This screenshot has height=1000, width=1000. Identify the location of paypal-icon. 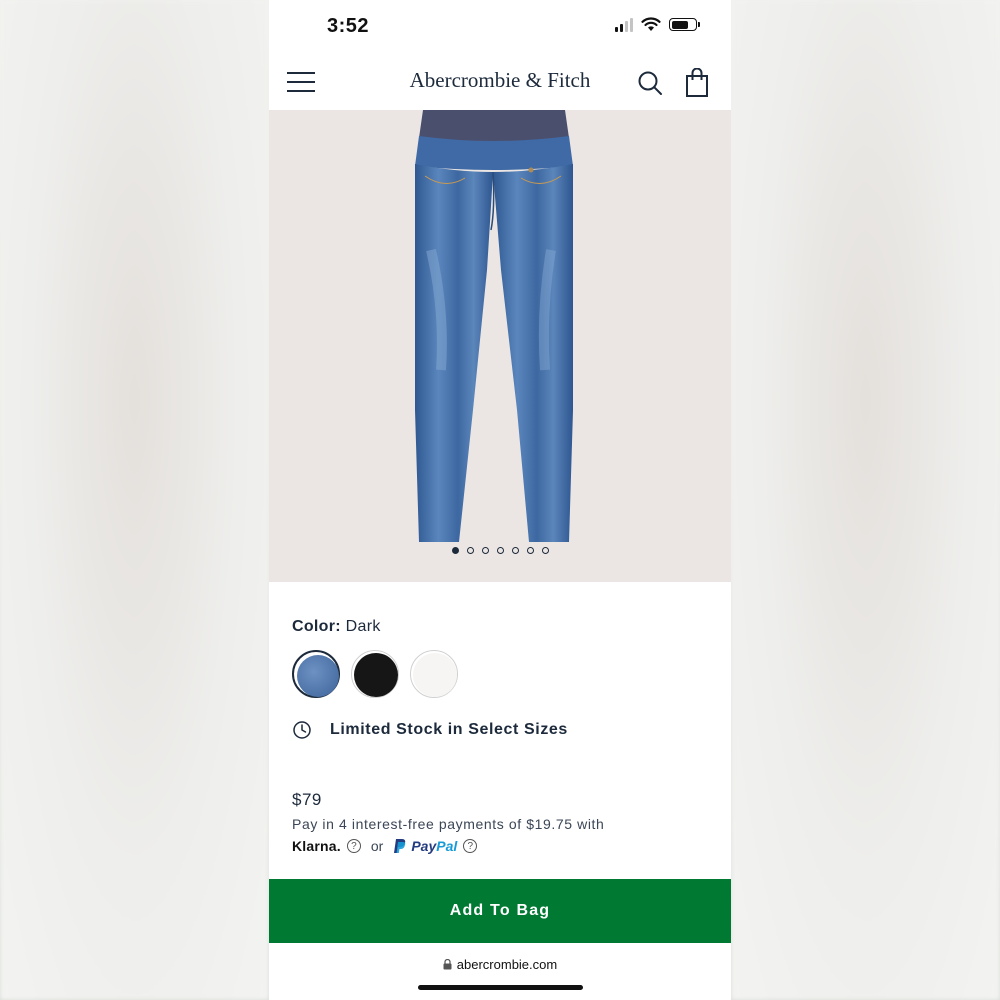
(400, 846).